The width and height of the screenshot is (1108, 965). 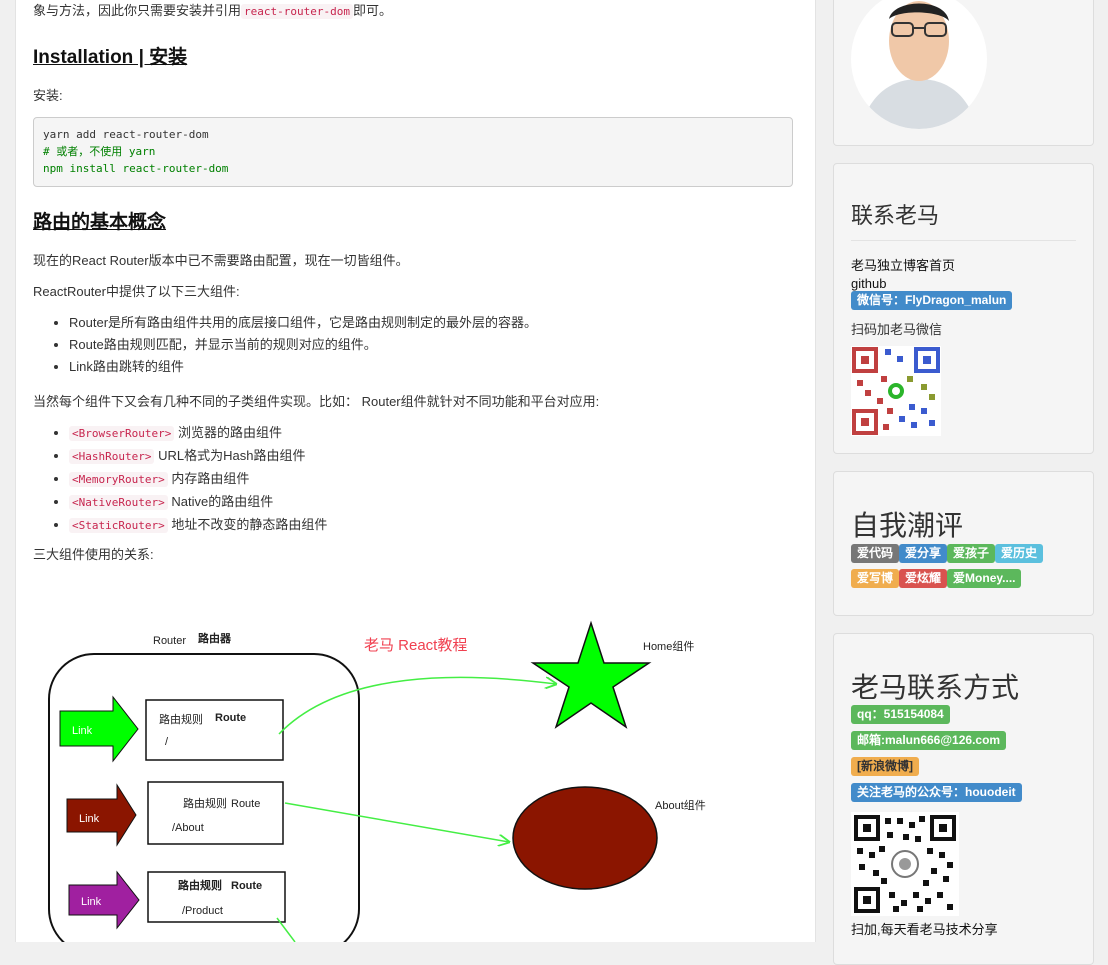 I want to click on wechat-badge: 微信号：FlyDragon_malun, so click(x=932, y=300).